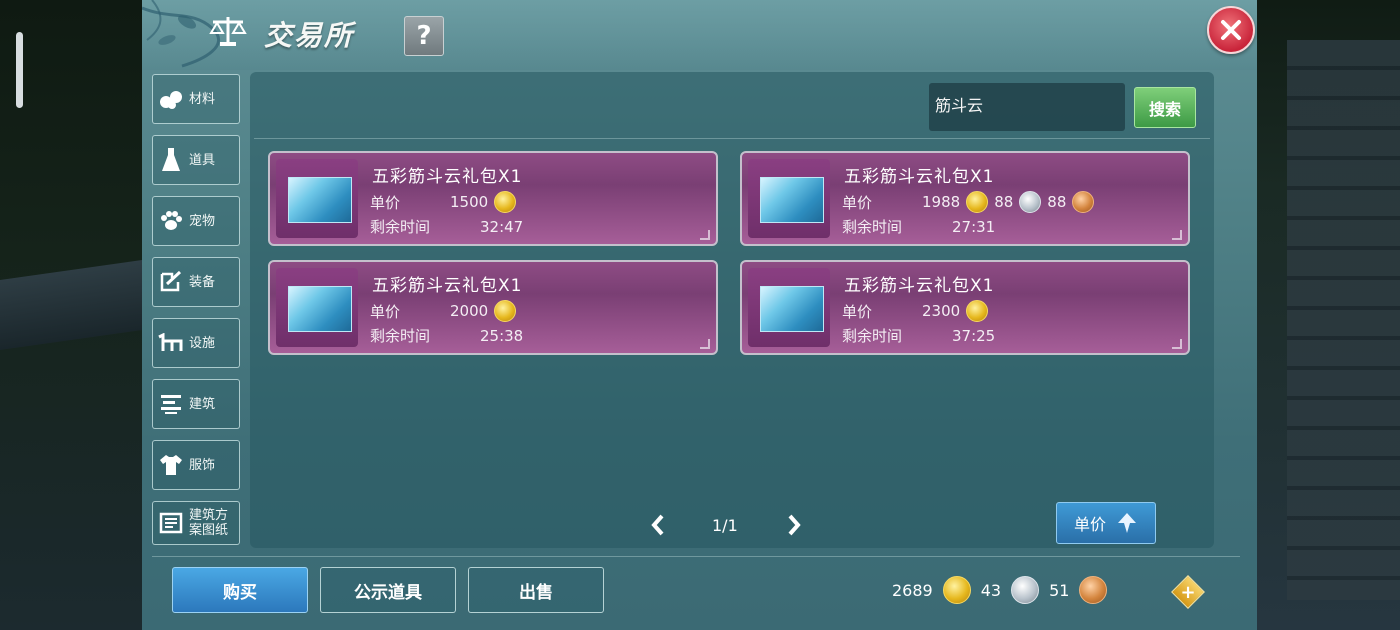 This screenshot has width=1400, height=630. I want to click on category-label: 宠物, so click(202, 221).